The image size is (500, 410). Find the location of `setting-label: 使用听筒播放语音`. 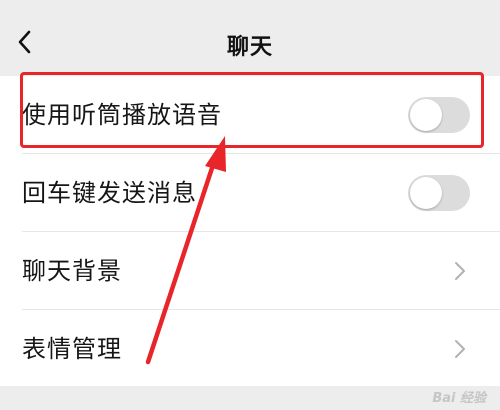

setting-label: 使用听筒播放语音 is located at coordinates (122, 115).